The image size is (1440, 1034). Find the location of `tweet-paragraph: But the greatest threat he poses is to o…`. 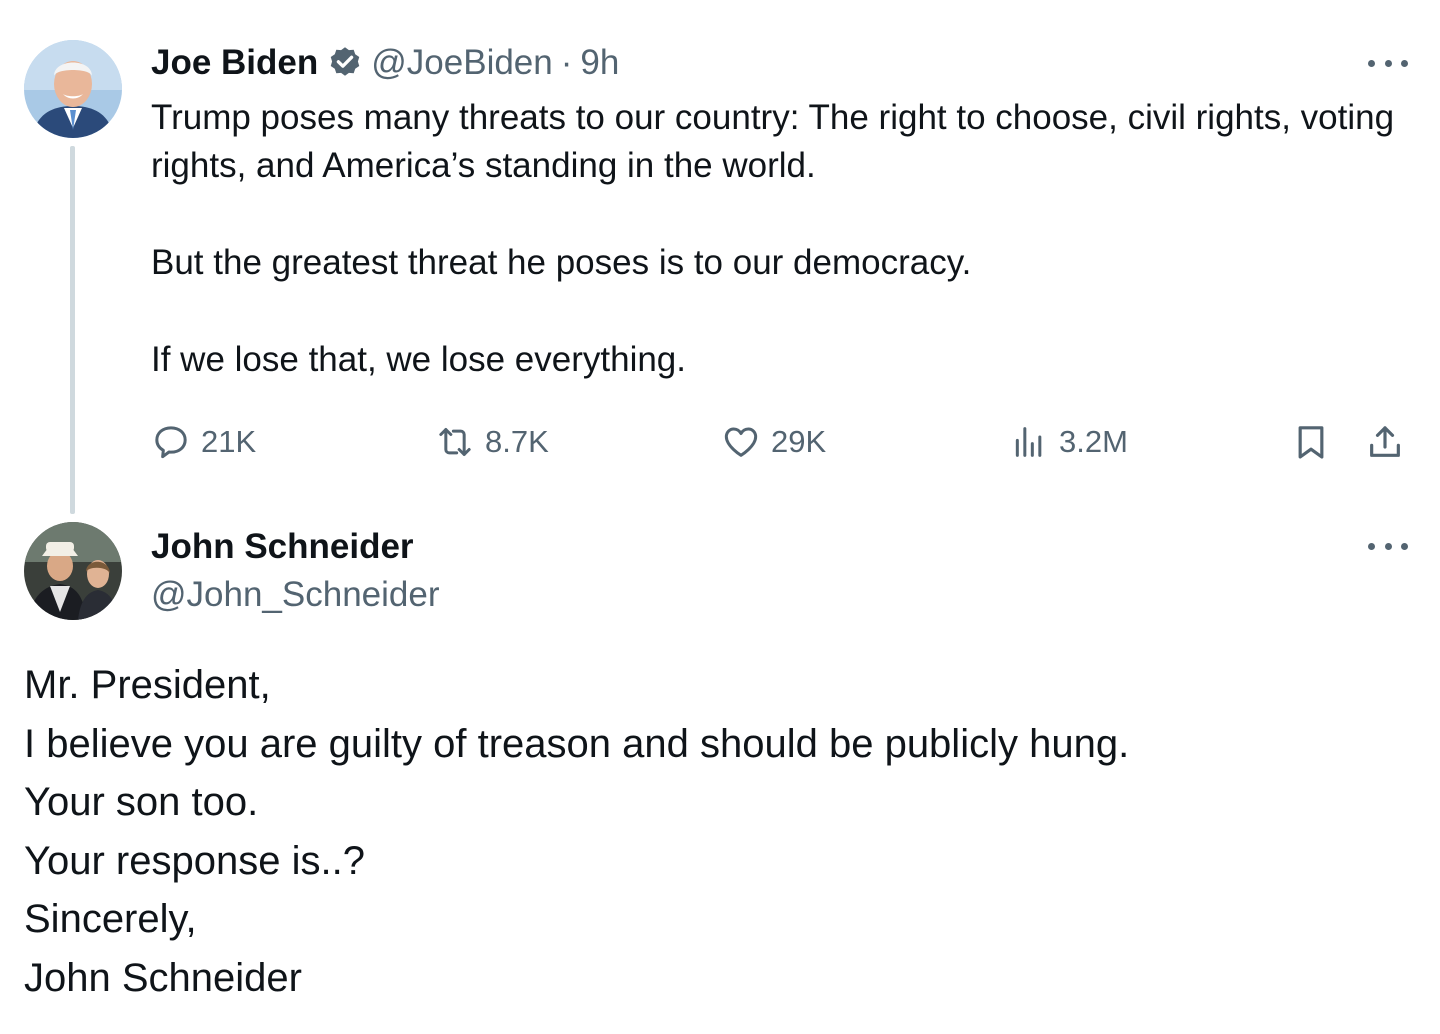

tweet-paragraph: But the greatest threat he poses is to o… is located at coordinates (561, 262).